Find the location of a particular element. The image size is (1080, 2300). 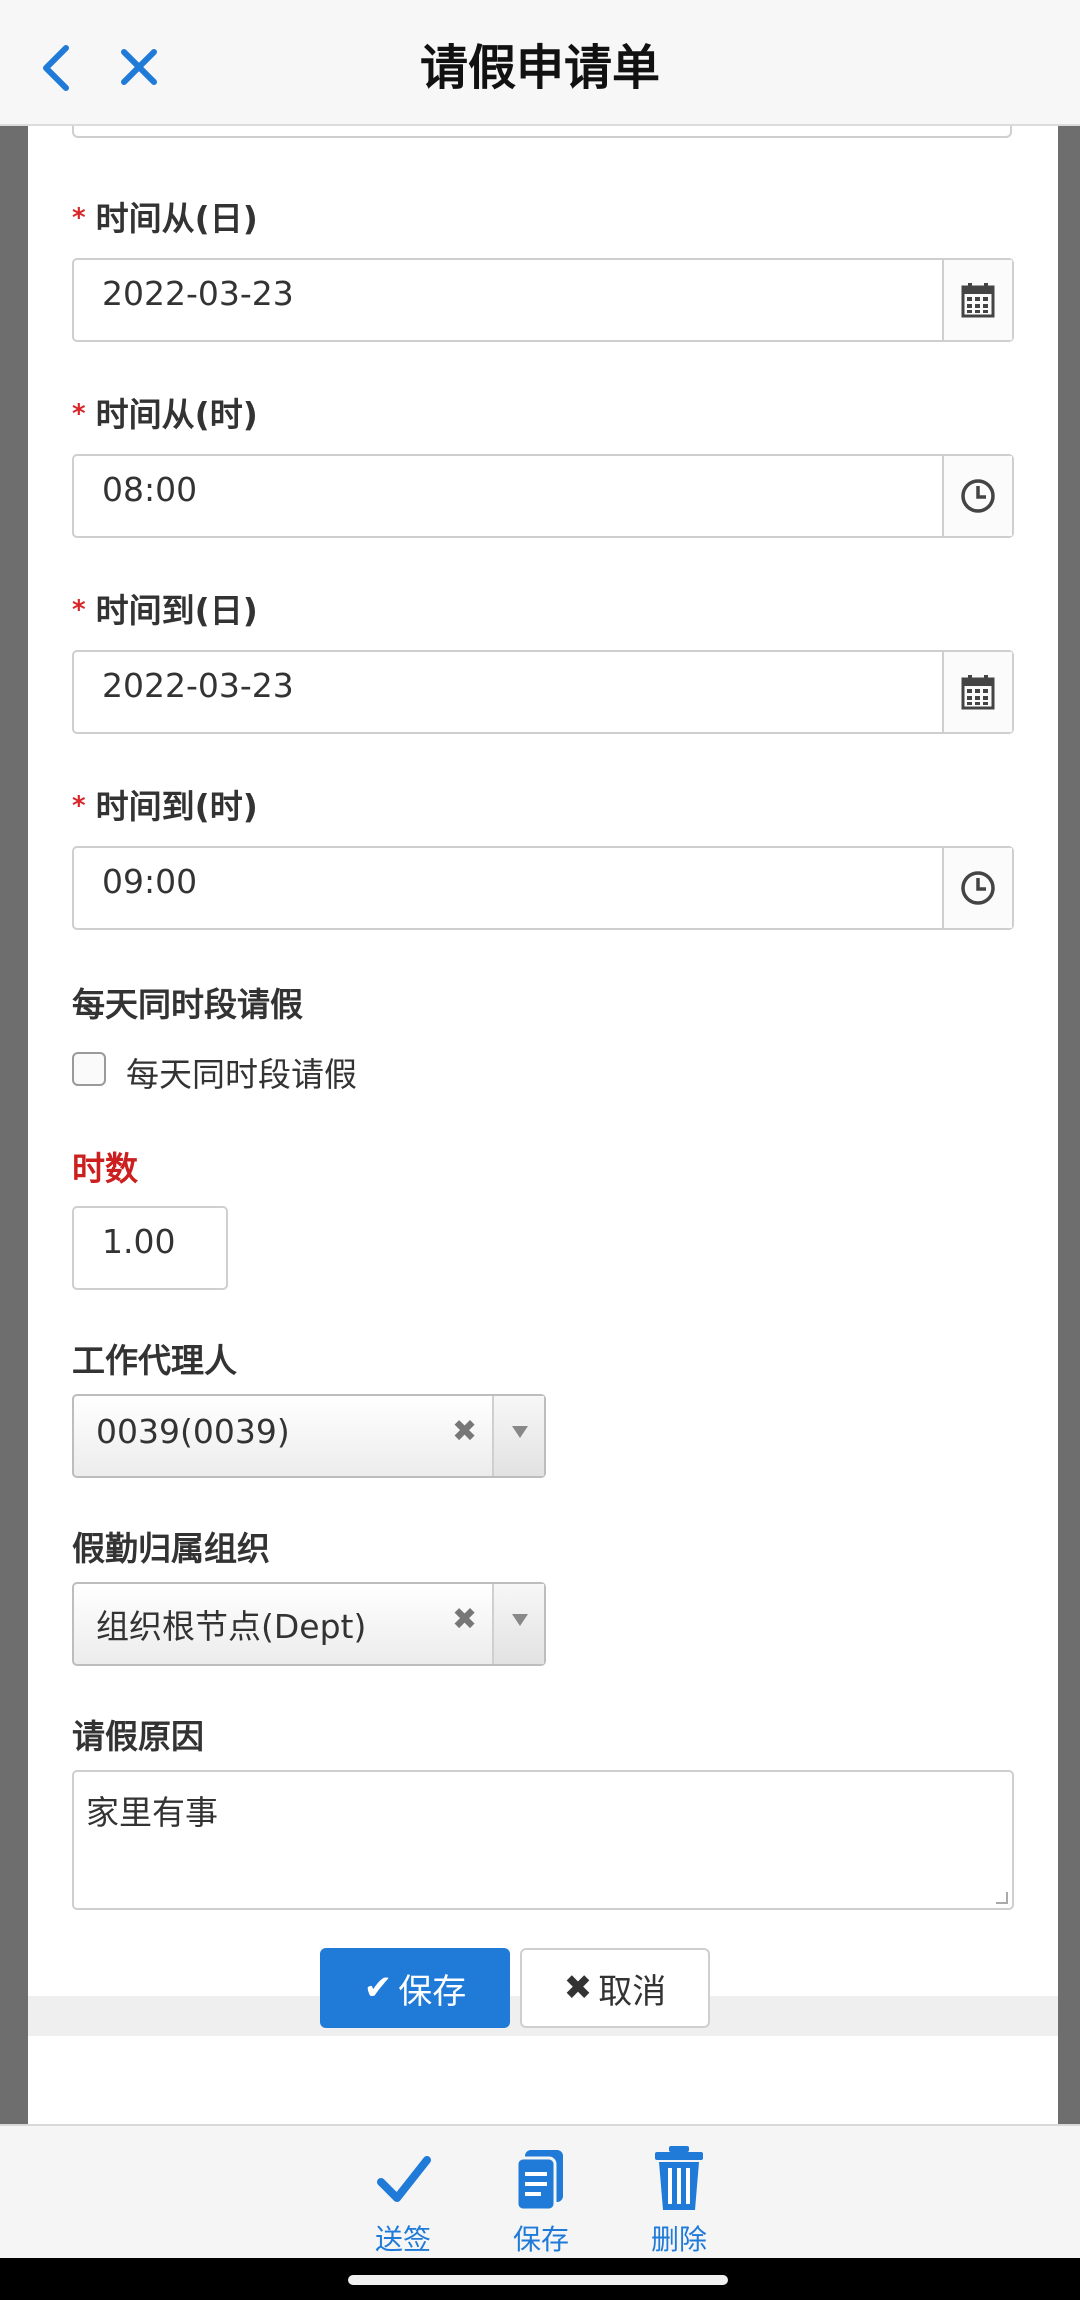

close-icon: ✖ is located at coordinates (578, 1988).